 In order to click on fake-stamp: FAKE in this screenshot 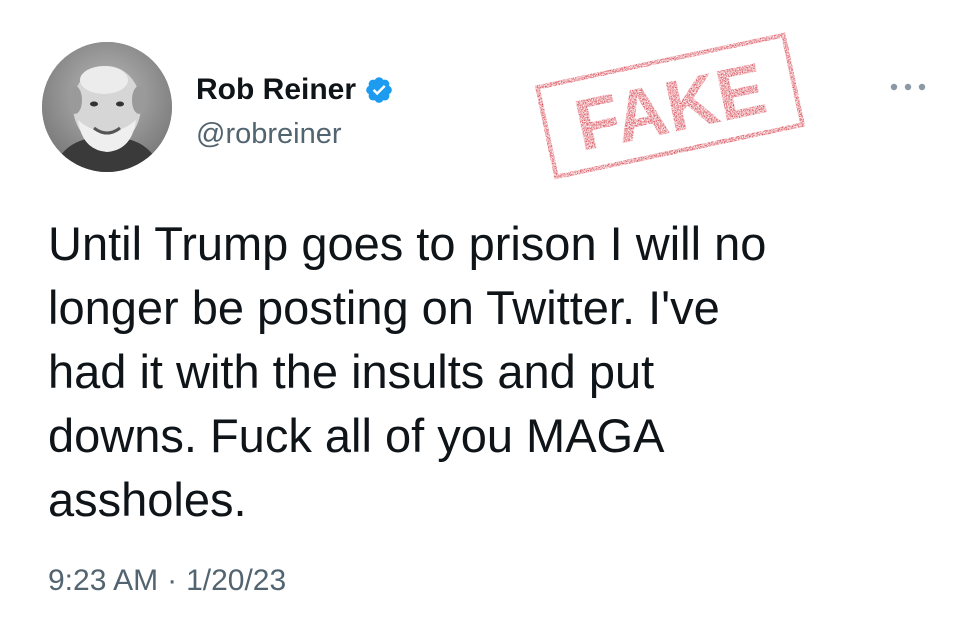, I will do `click(670, 106)`.